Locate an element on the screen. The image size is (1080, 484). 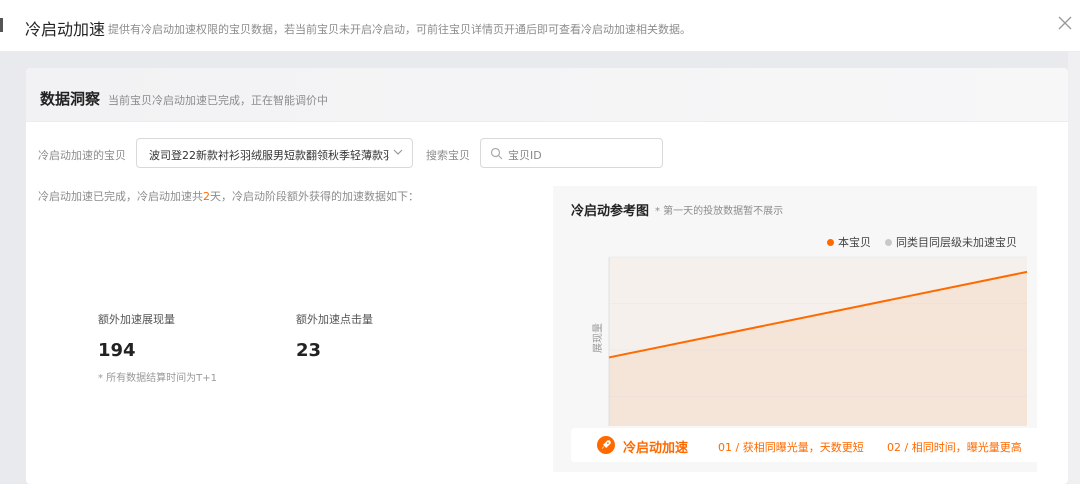
close-icon is located at coordinates (1065, 25).